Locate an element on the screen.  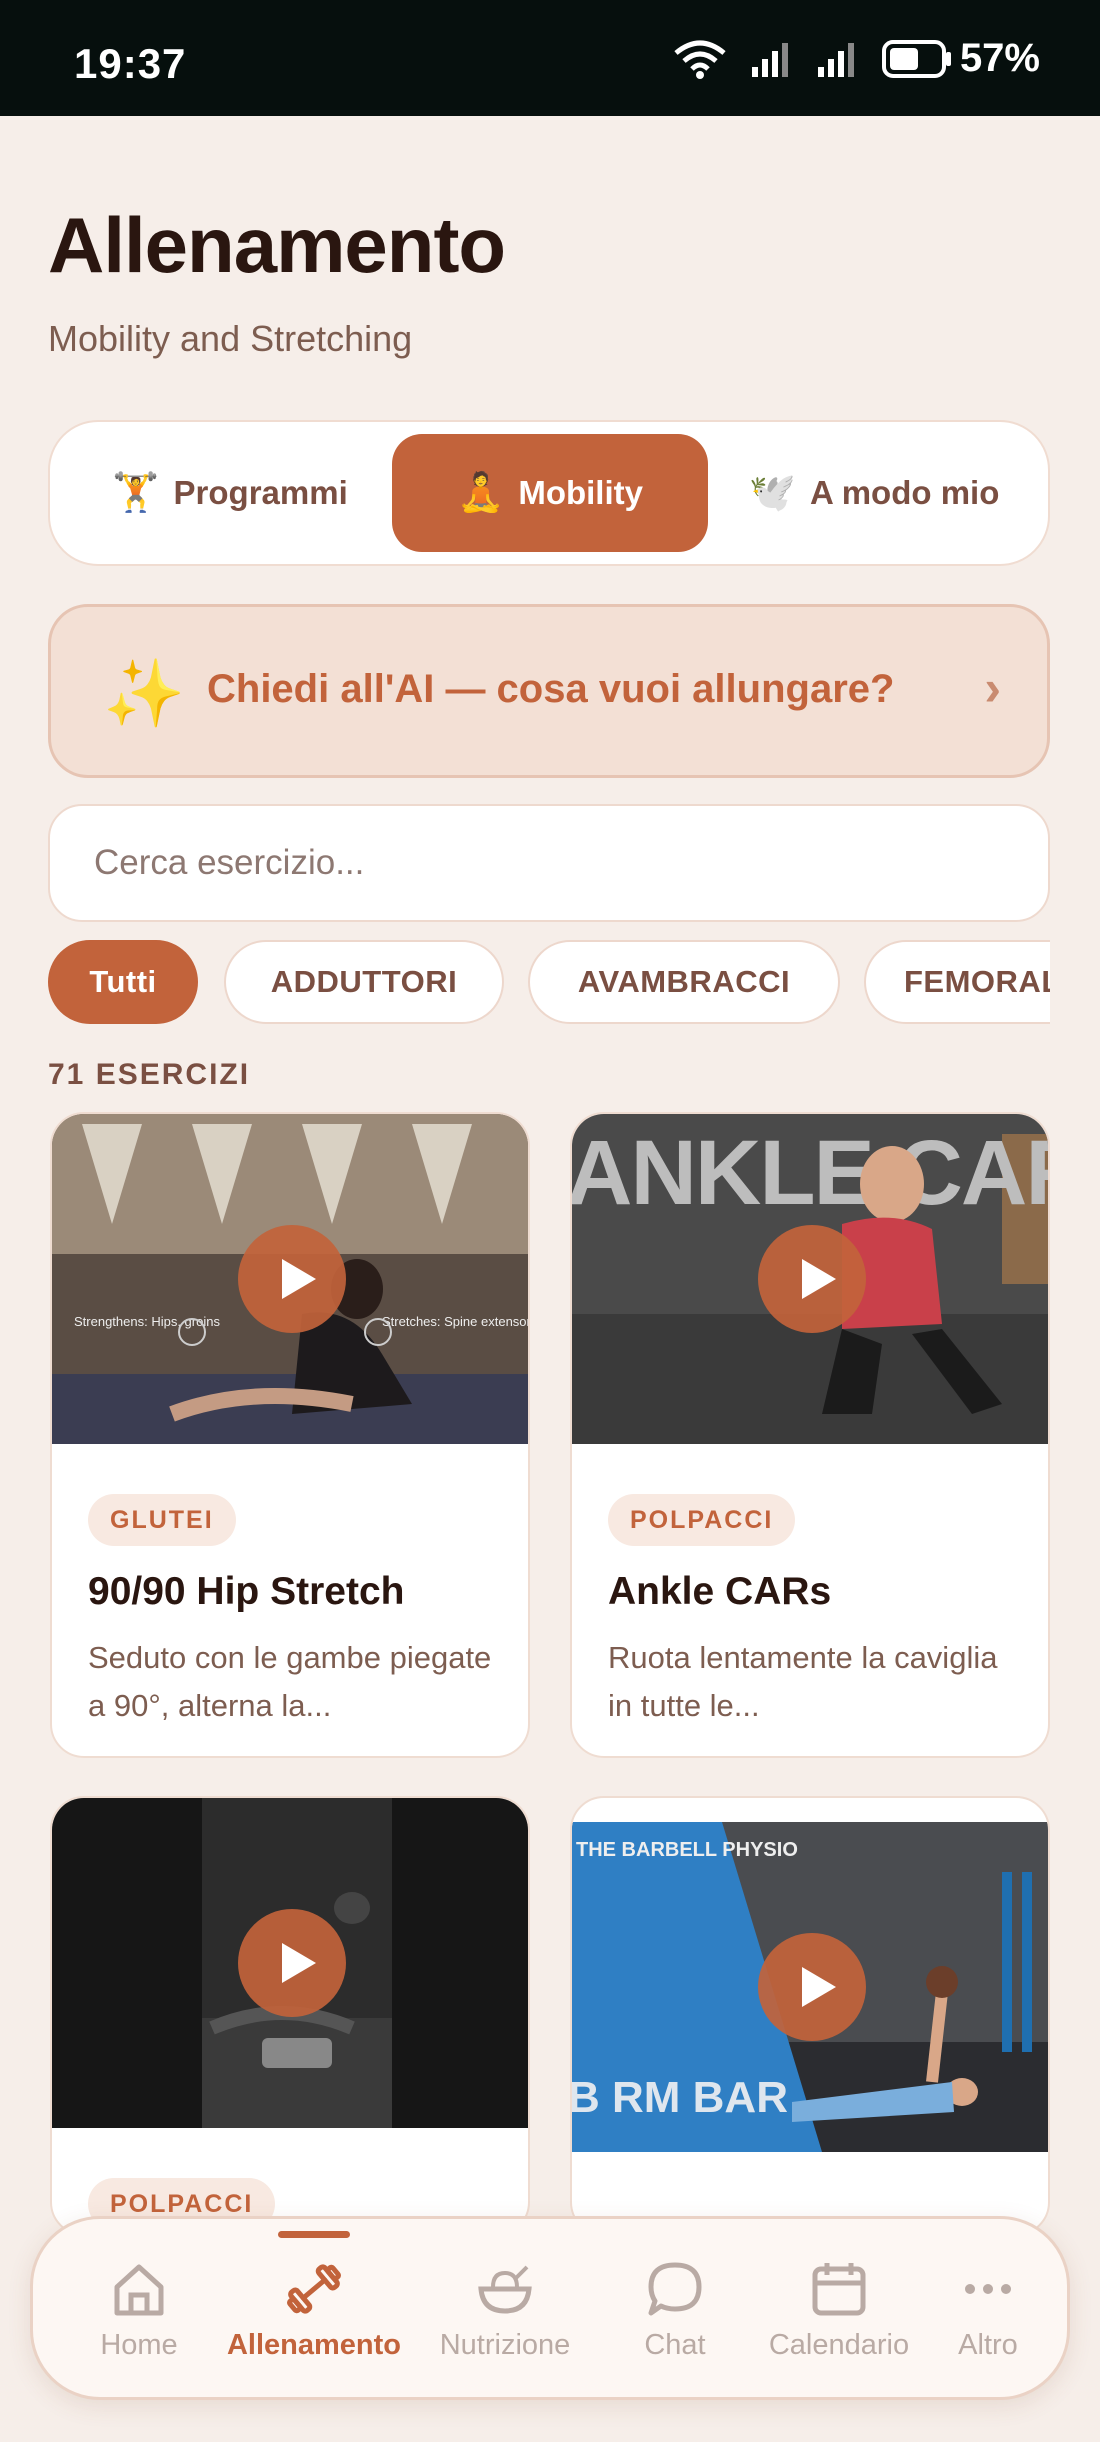
salad-bowl-icon is located at coordinates (505, 2289).